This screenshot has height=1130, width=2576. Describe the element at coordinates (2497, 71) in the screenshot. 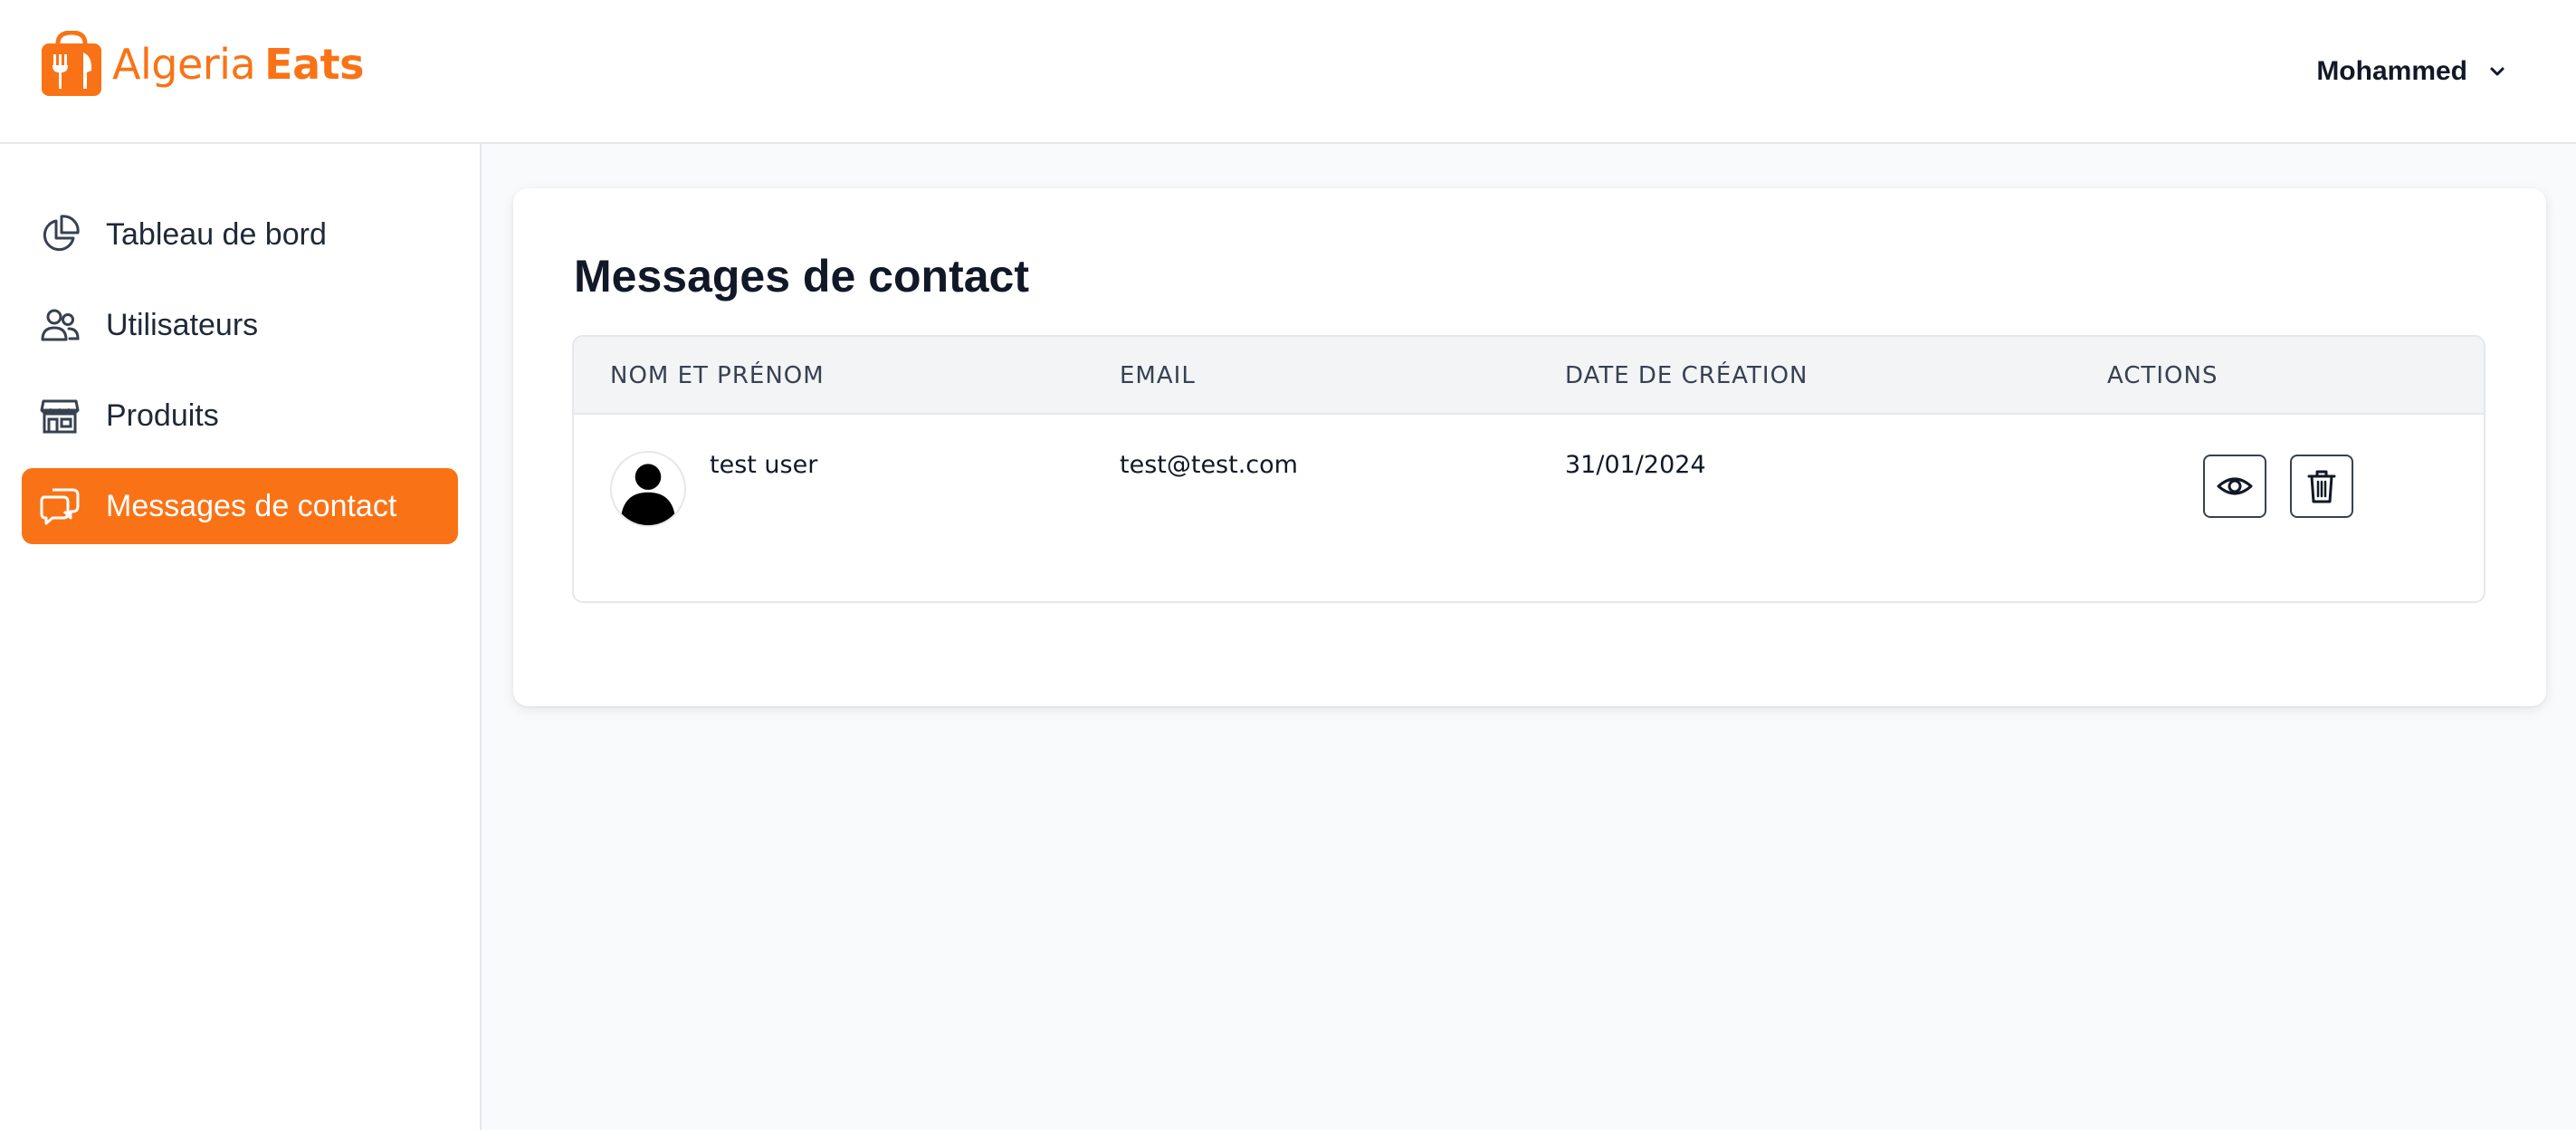

I see `chevron-down-icon` at that location.